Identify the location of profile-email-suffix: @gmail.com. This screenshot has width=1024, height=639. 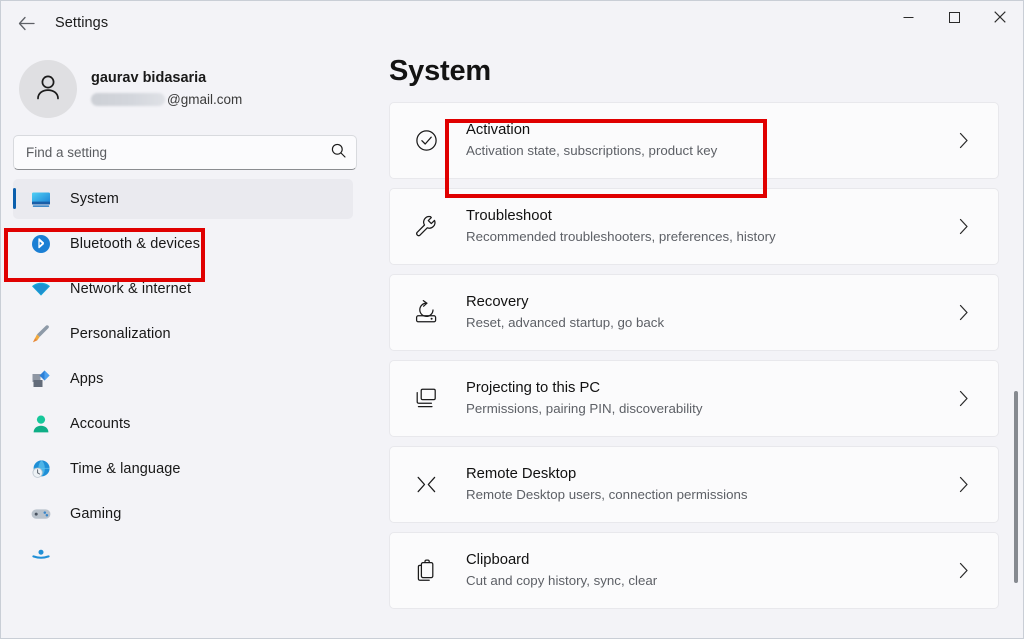
(205, 99).